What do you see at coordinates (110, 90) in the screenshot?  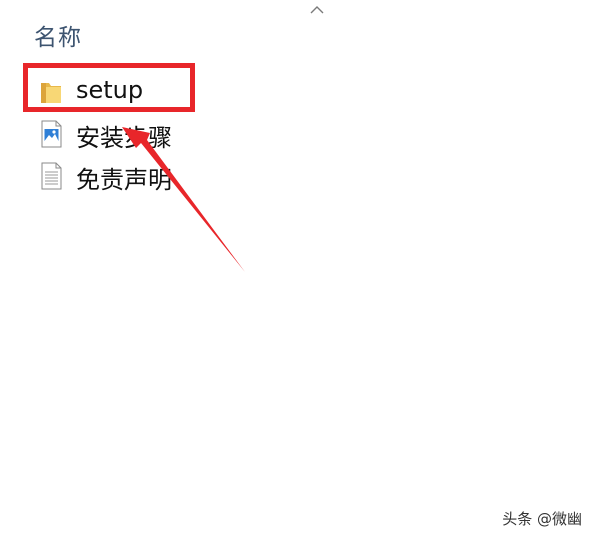 I see `file-name: setup` at bounding box center [110, 90].